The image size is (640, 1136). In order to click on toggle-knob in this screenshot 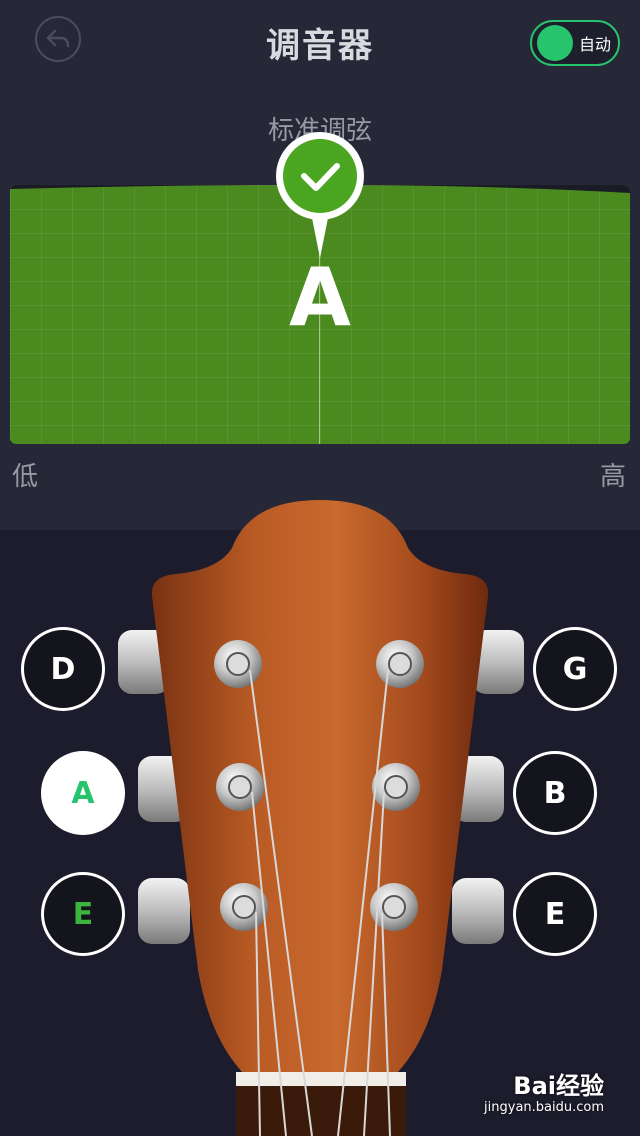, I will do `click(555, 43)`.